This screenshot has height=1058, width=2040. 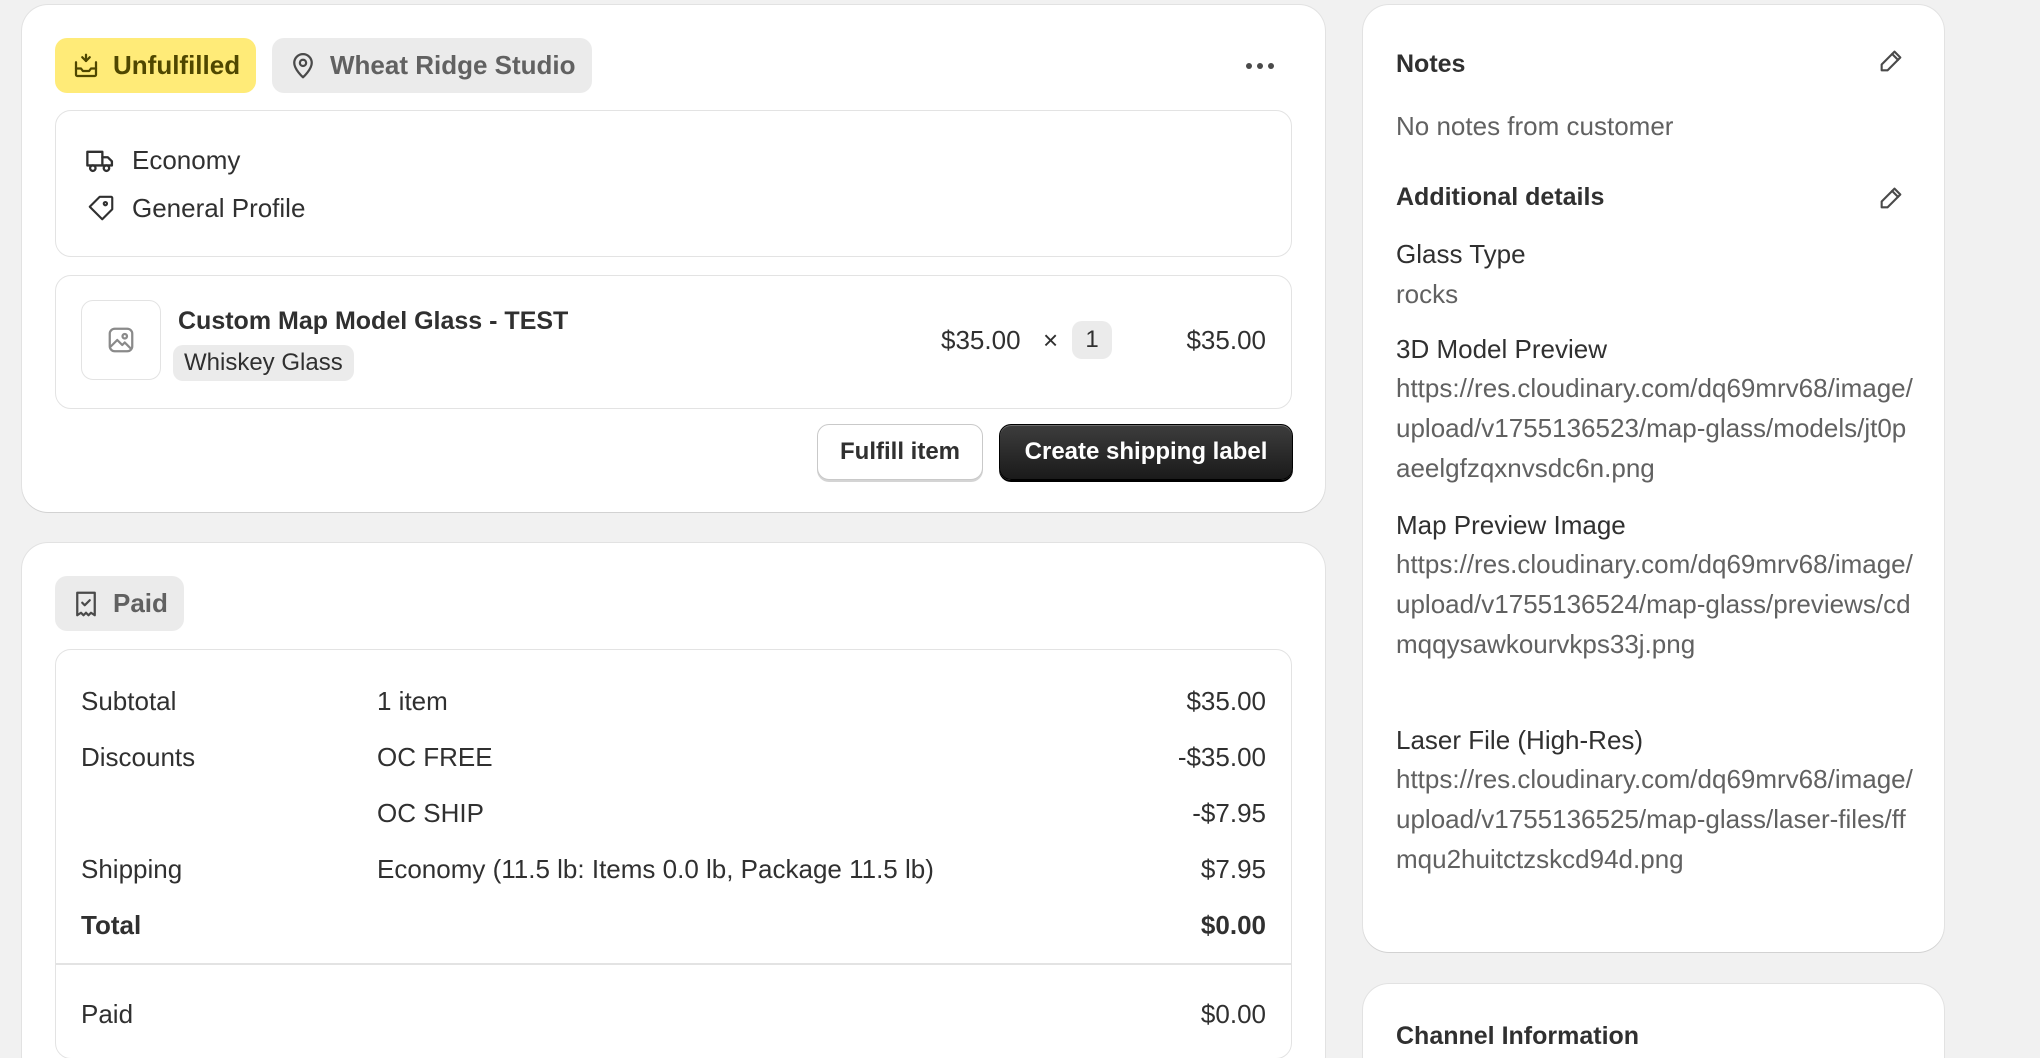 What do you see at coordinates (1233, 925) in the screenshot?
I see `total-amount: $0.00` at bounding box center [1233, 925].